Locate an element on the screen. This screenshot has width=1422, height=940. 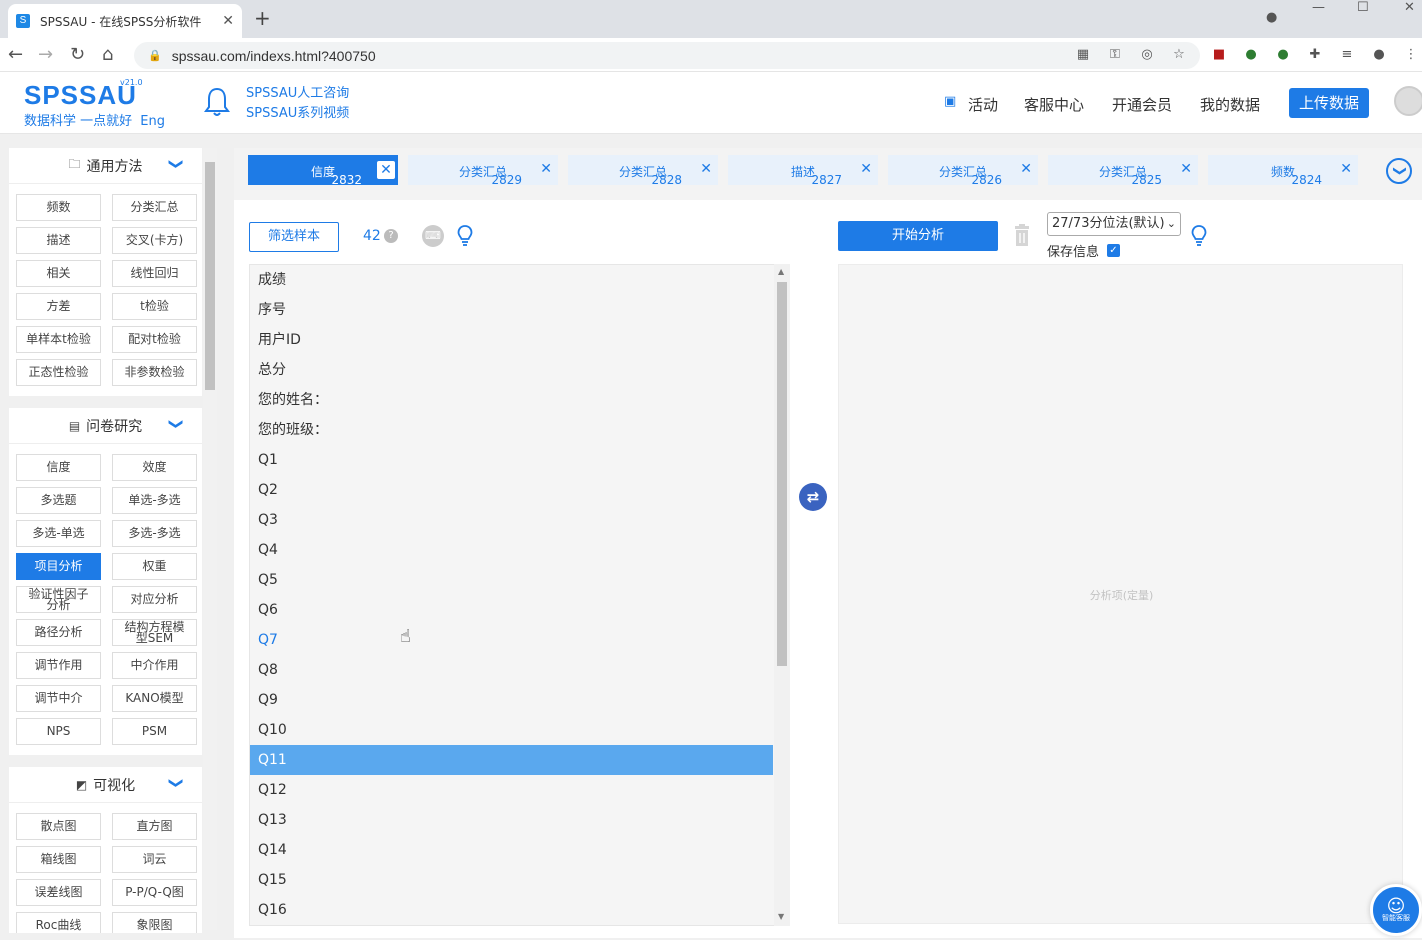
logo: SPSSAU v21.0 数据科学 一点就好 Eng is located at coordinates (94, 103).